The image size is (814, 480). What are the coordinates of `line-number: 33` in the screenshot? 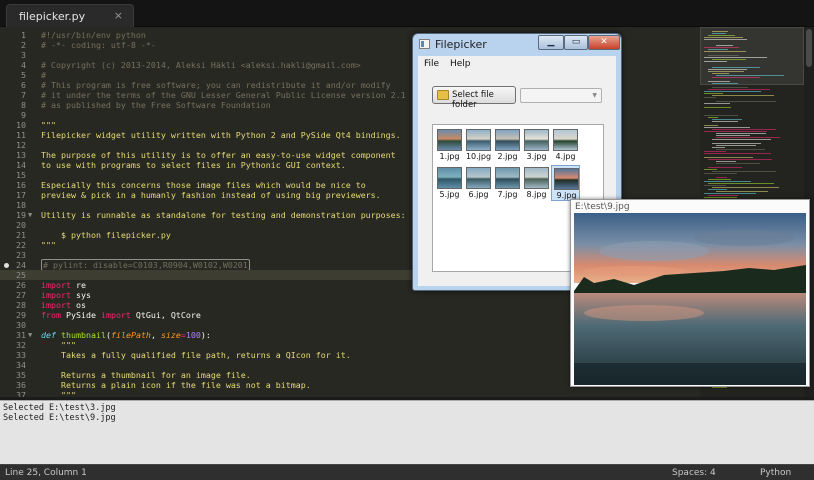 It's located at (21, 355).